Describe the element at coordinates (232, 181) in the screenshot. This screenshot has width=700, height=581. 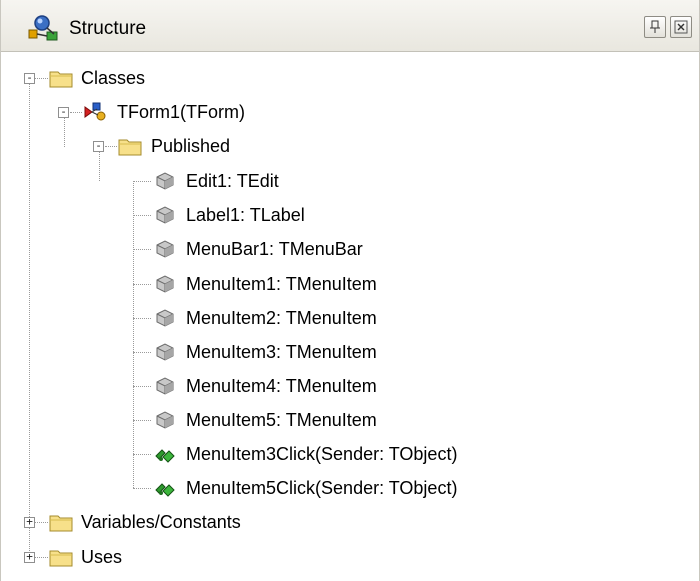
I see `node-label-member: Edit1: TEdit` at that location.